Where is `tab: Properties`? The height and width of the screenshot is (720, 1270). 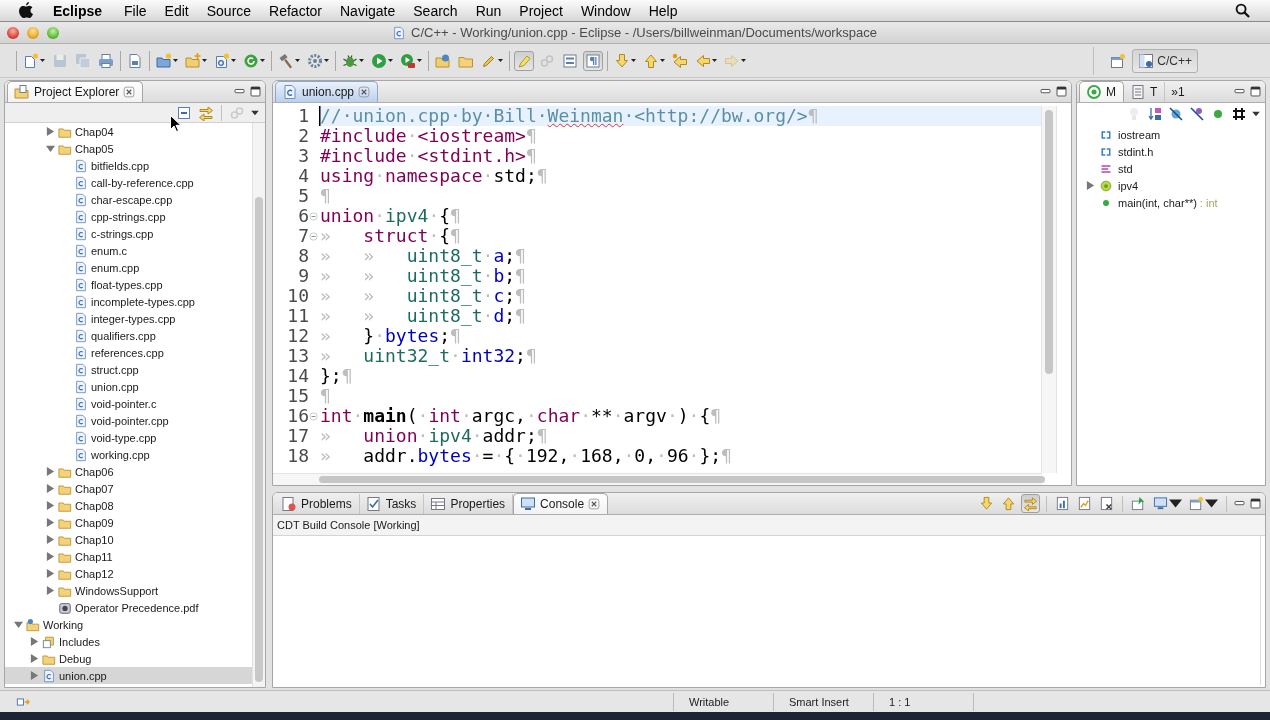
tab: Properties is located at coordinates (469, 504).